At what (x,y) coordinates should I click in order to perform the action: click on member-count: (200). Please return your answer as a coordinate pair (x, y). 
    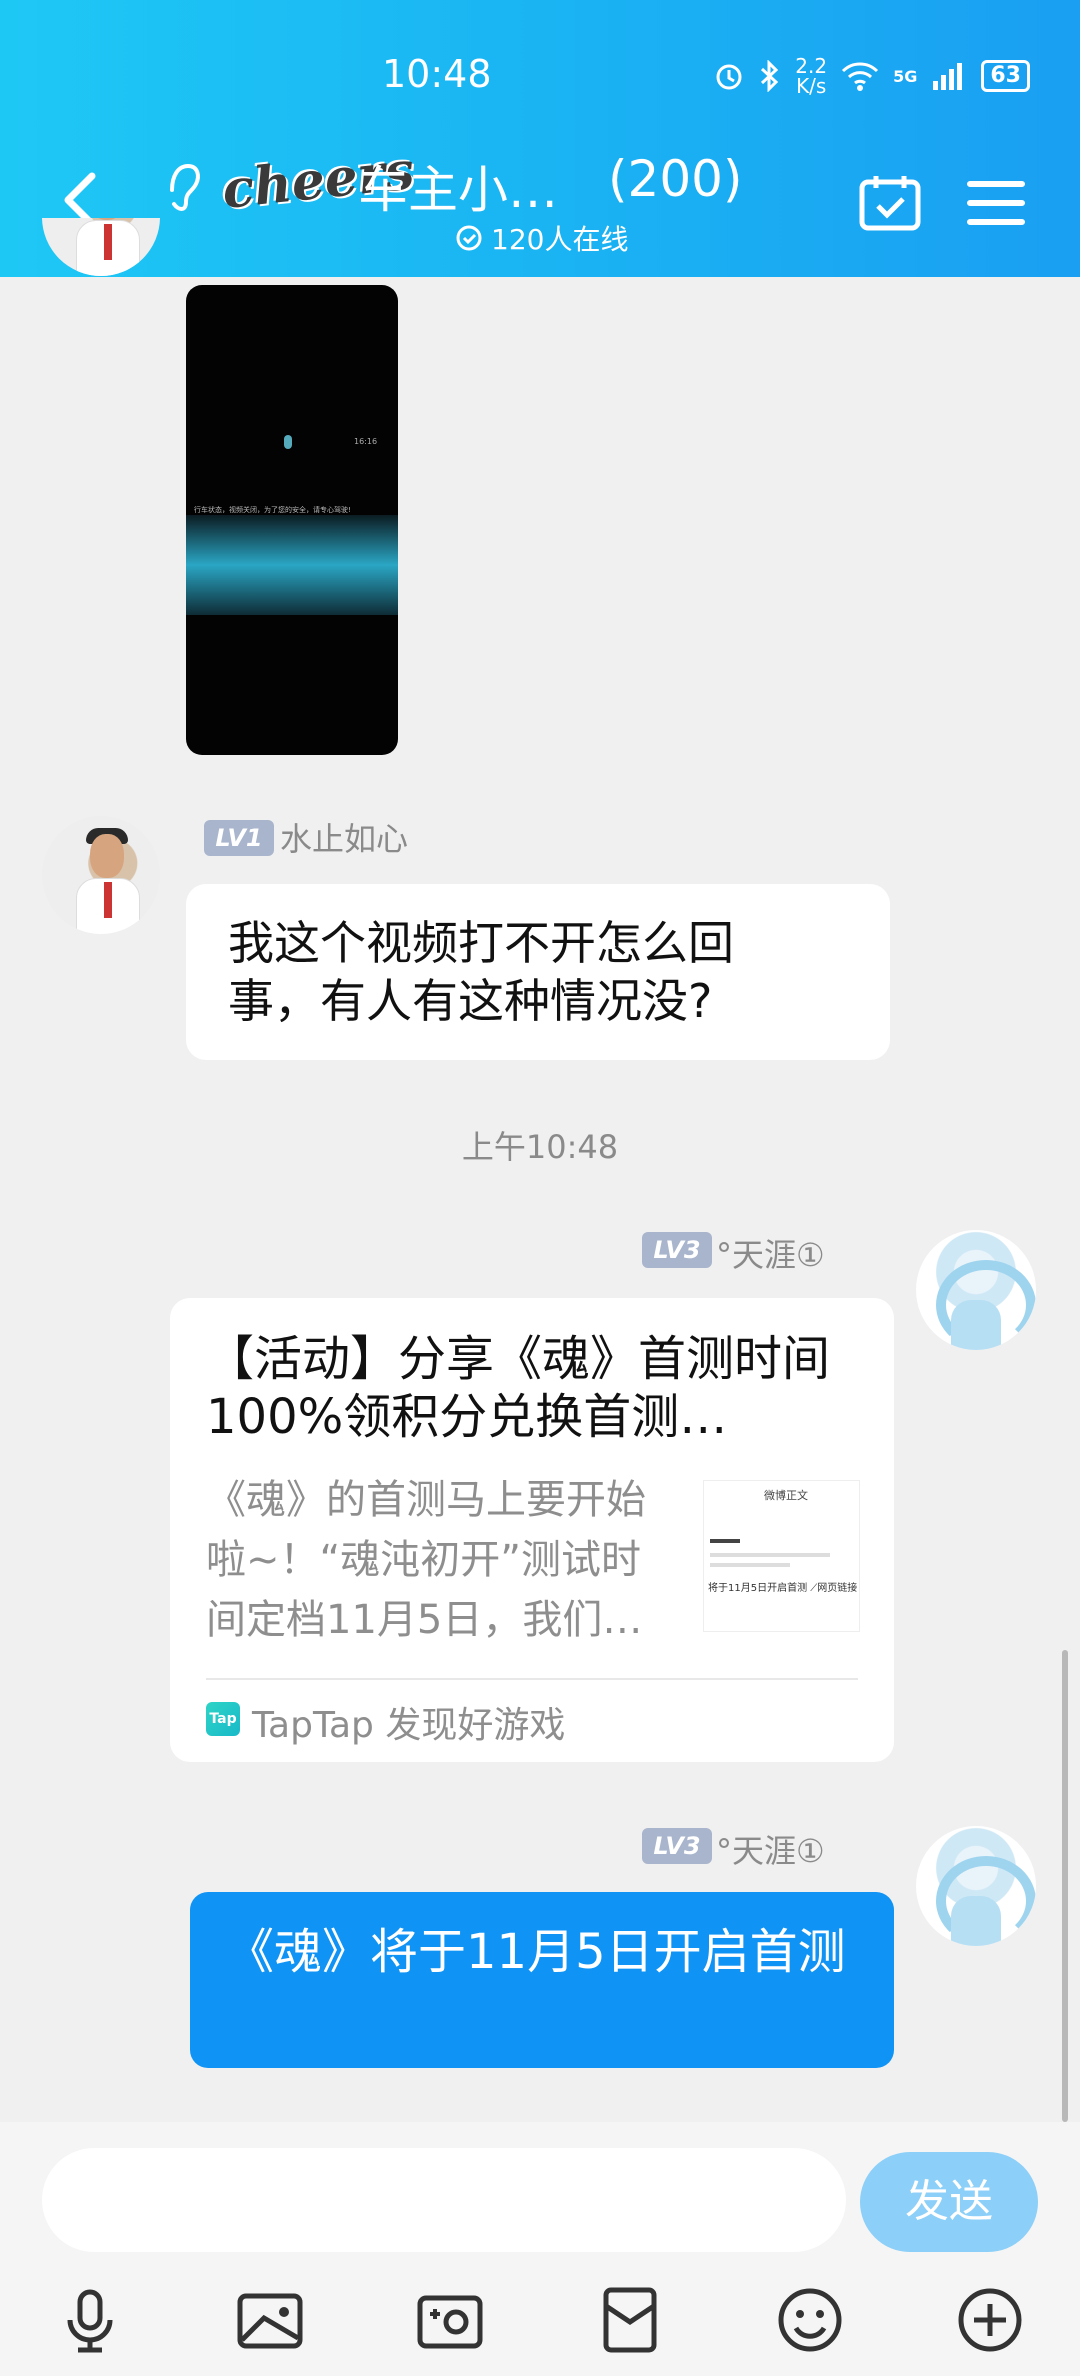
    Looking at the image, I should click on (675, 179).